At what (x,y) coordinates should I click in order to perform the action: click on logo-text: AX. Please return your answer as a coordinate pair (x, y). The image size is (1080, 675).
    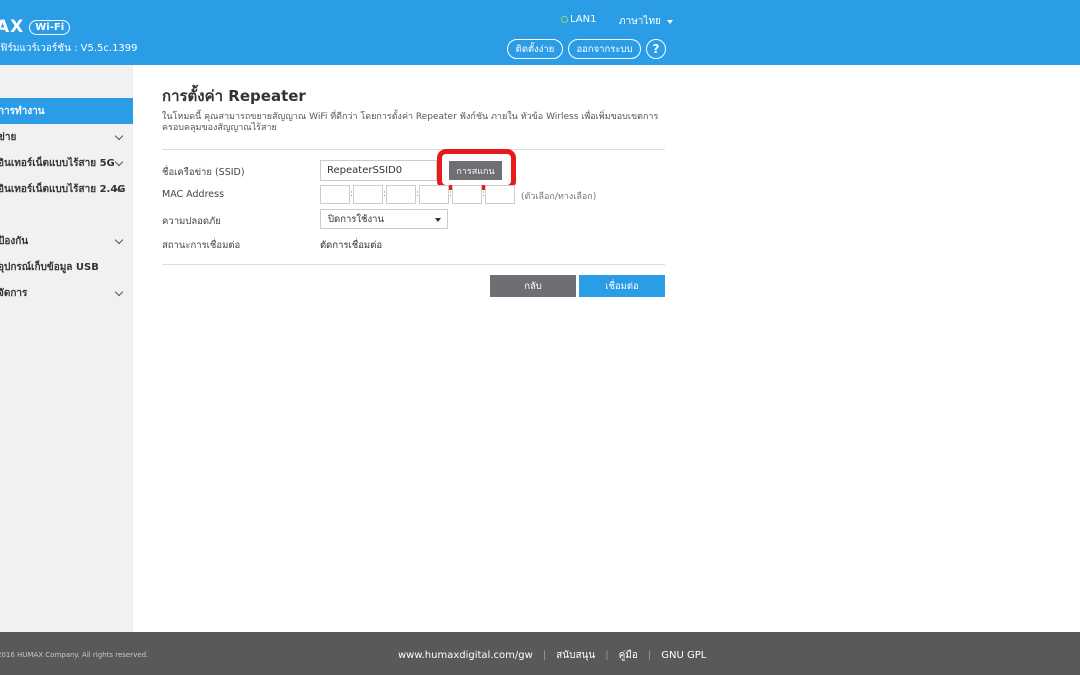
    Looking at the image, I should click on (12, 27).